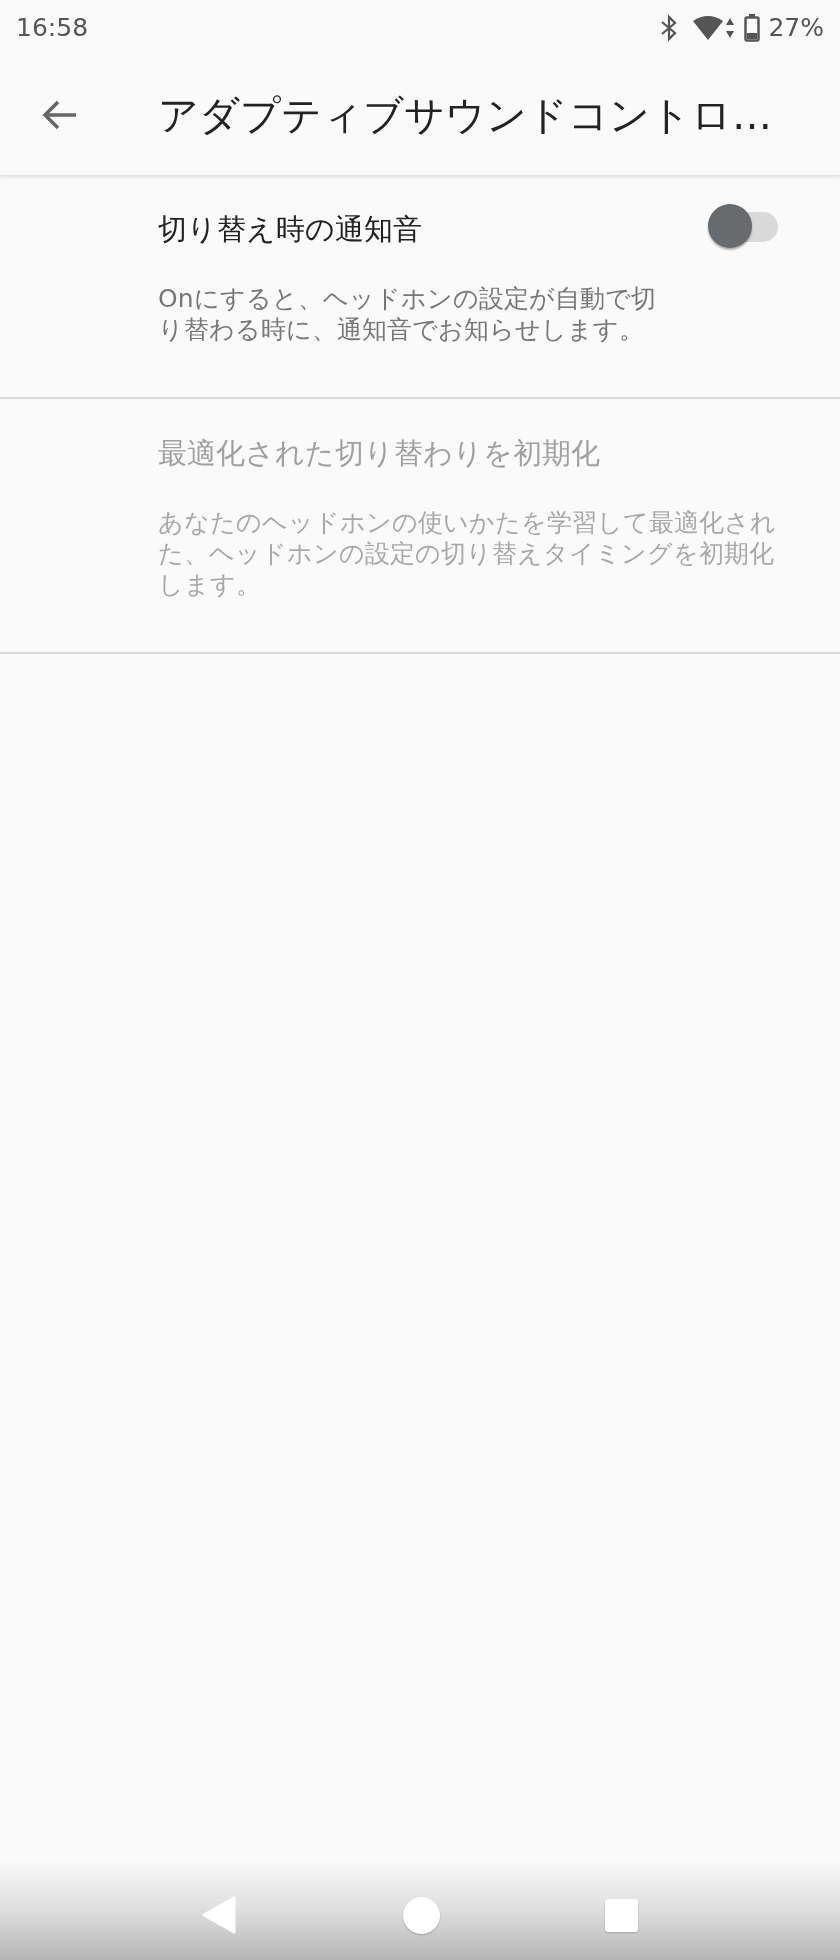 This screenshot has height=1960, width=840. Describe the element at coordinates (290, 229) in the screenshot. I see `setting-title: 切り替え時の通知音` at that location.